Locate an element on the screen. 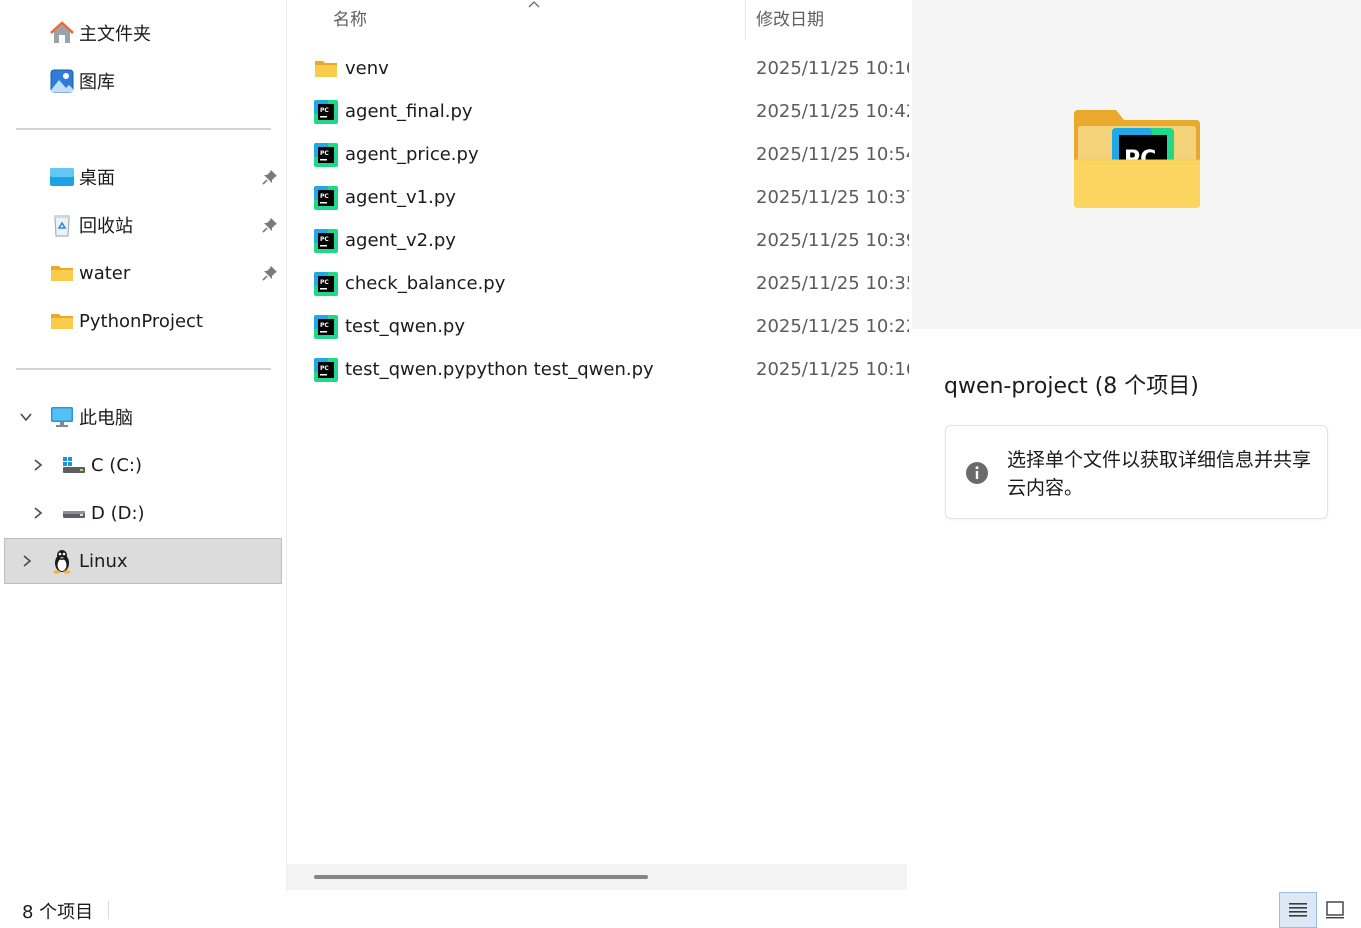 This screenshot has height=928, width=1361. large-icons-view-icon is located at coordinates (1335, 910).